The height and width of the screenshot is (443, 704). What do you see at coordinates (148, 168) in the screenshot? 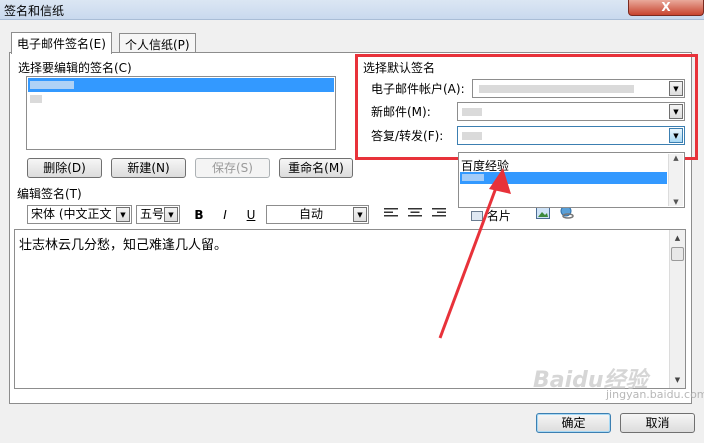
I see `new-button: 新建(N)` at bounding box center [148, 168].